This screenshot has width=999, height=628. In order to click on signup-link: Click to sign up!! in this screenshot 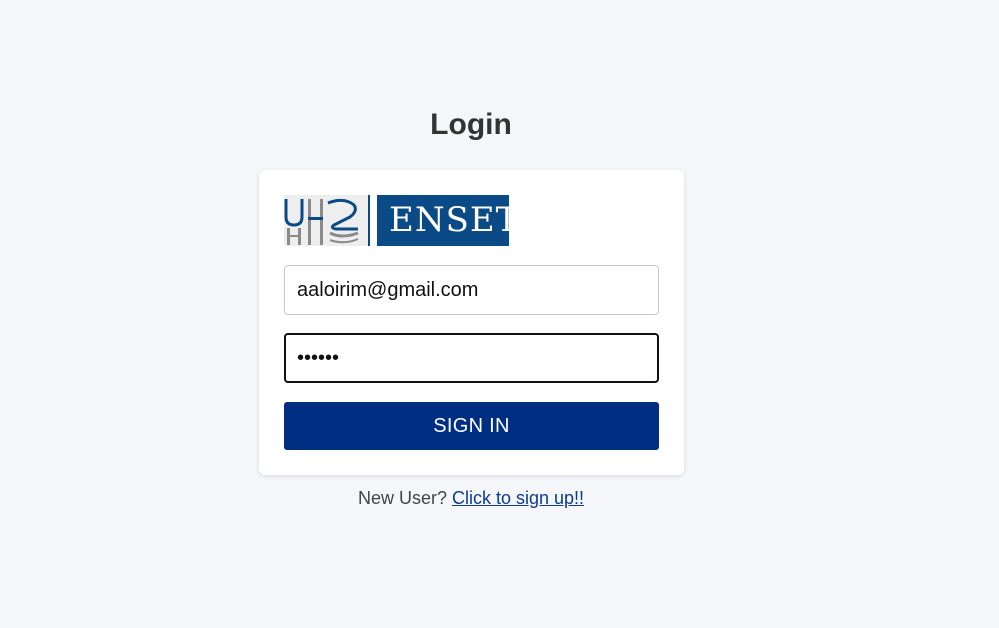, I will do `click(518, 498)`.